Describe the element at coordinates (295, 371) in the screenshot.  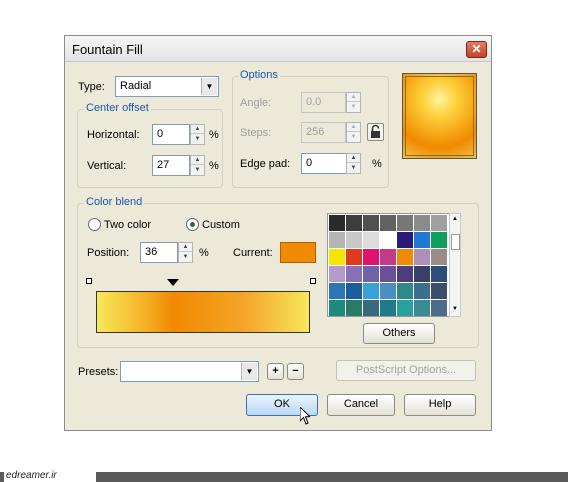
I see `remove-preset-button: −` at that location.